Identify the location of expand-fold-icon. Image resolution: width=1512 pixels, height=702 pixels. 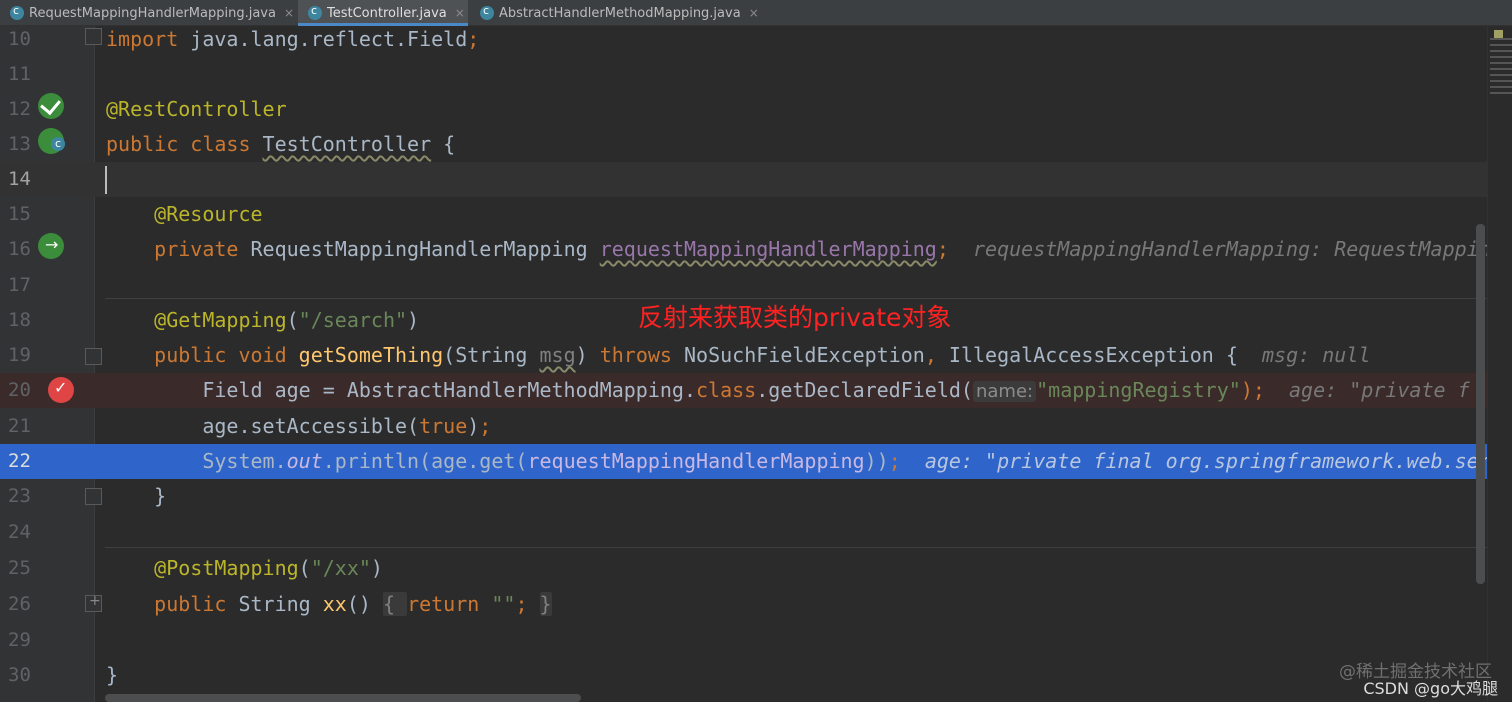
(93, 602).